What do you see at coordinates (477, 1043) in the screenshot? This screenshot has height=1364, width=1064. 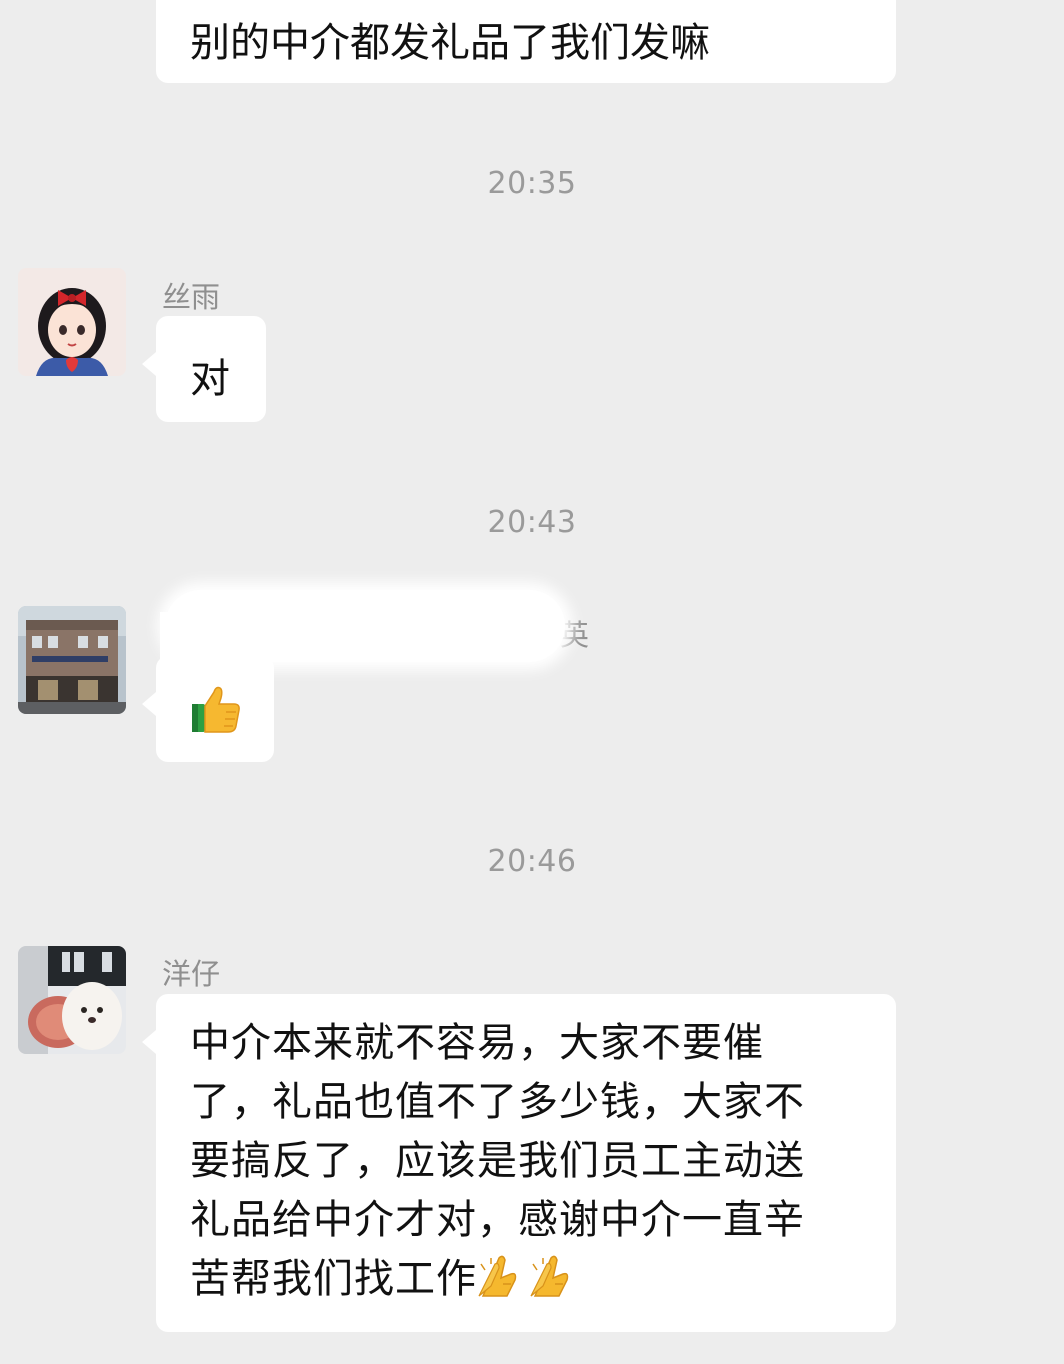 I see `message-text-line: 中介本来就不容易，大家不要催` at bounding box center [477, 1043].